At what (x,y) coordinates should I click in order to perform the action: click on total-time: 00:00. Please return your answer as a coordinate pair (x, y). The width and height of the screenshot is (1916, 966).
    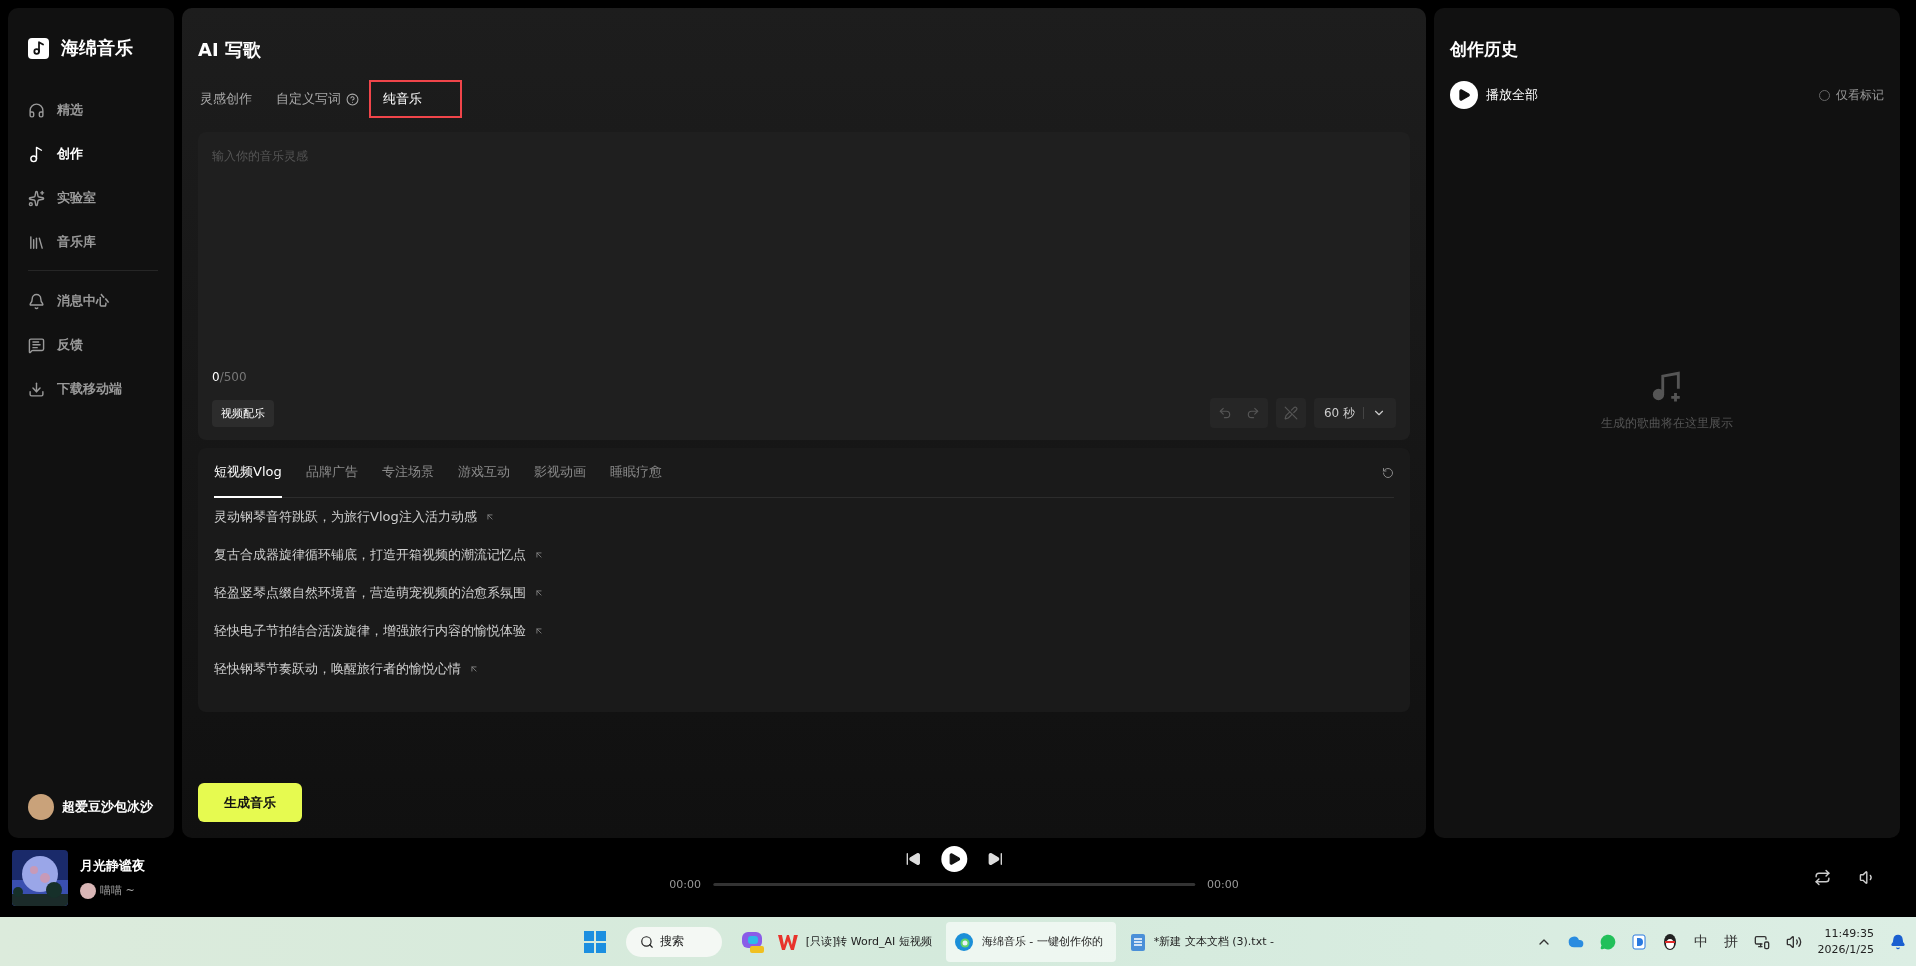
    Looking at the image, I should click on (1223, 884).